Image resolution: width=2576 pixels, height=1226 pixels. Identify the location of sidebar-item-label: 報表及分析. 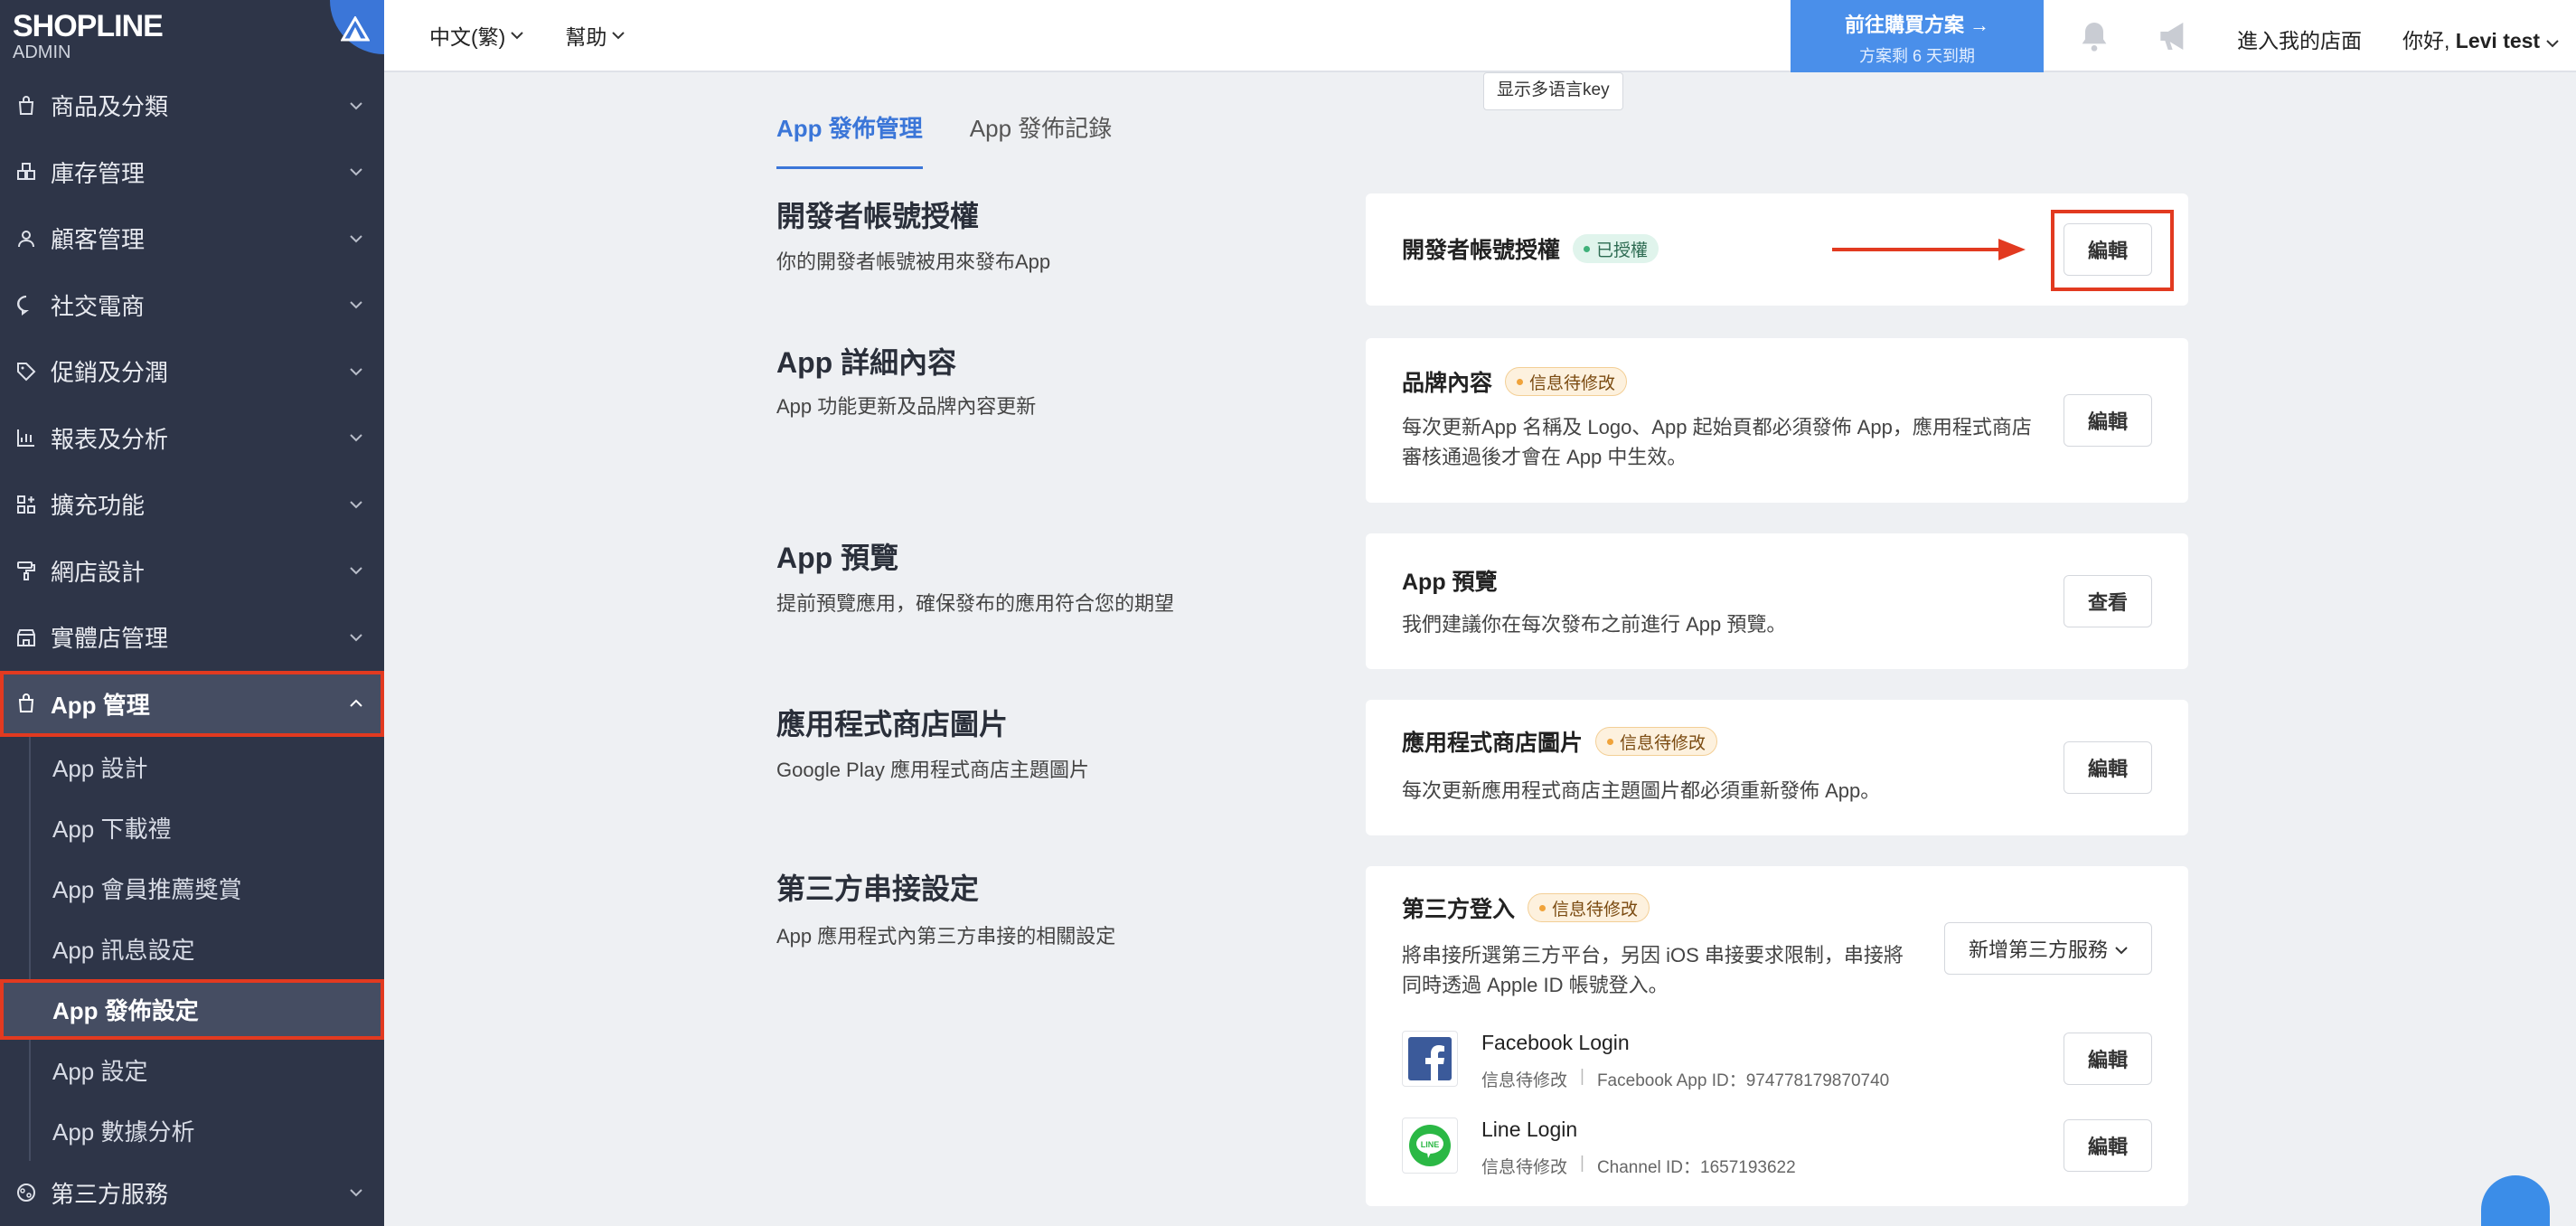
(110, 439).